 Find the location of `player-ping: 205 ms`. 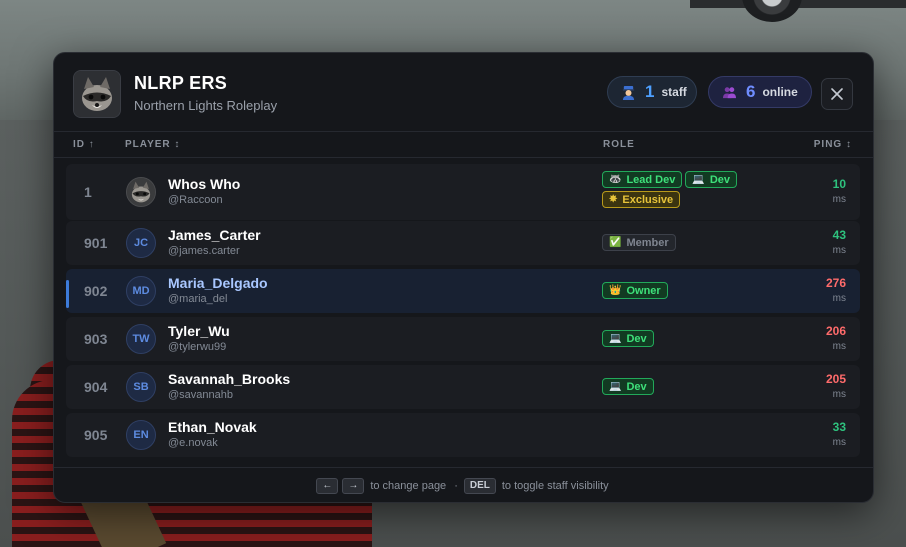

player-ping: 205 ms is located at coordinates (836, 386).